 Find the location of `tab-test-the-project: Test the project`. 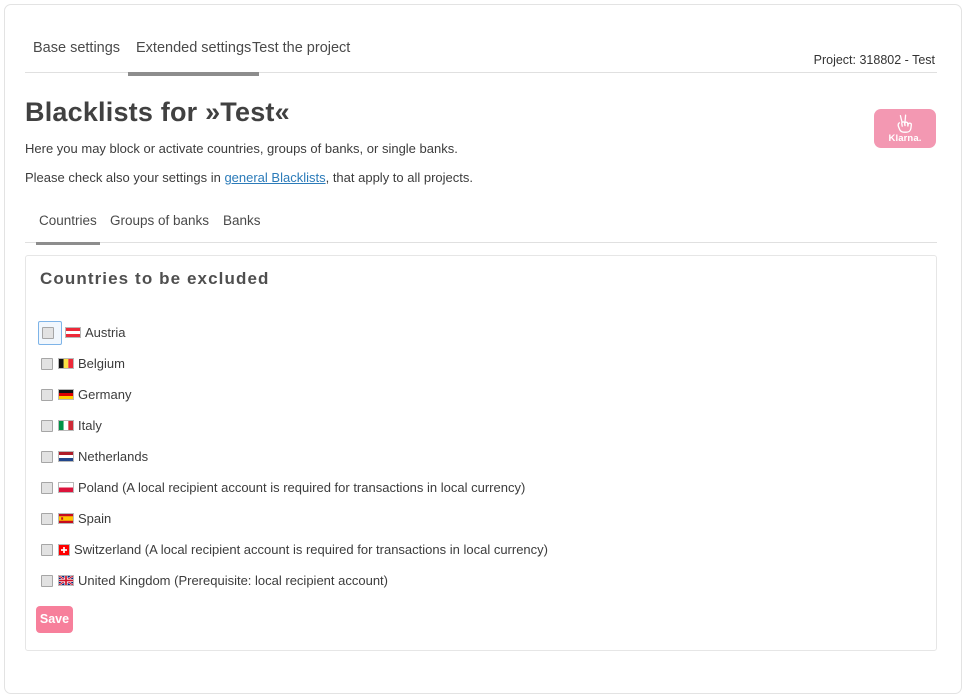

tab-test-the-project: Test the project is located at coordinates (301, 55).